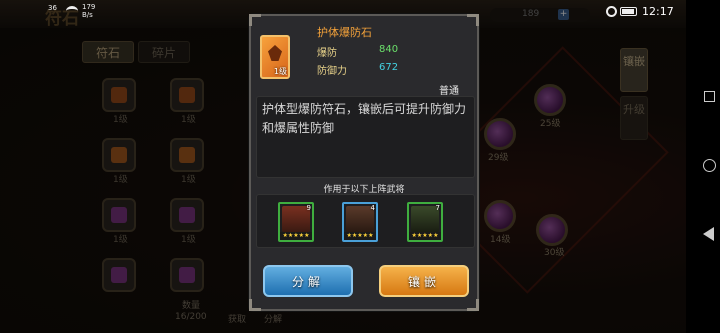 The width and height of the screenshot is (720, 333). Describe the element at coordinates (449, 91) in the screenshot. I see `quality-label: 普通` at that location.